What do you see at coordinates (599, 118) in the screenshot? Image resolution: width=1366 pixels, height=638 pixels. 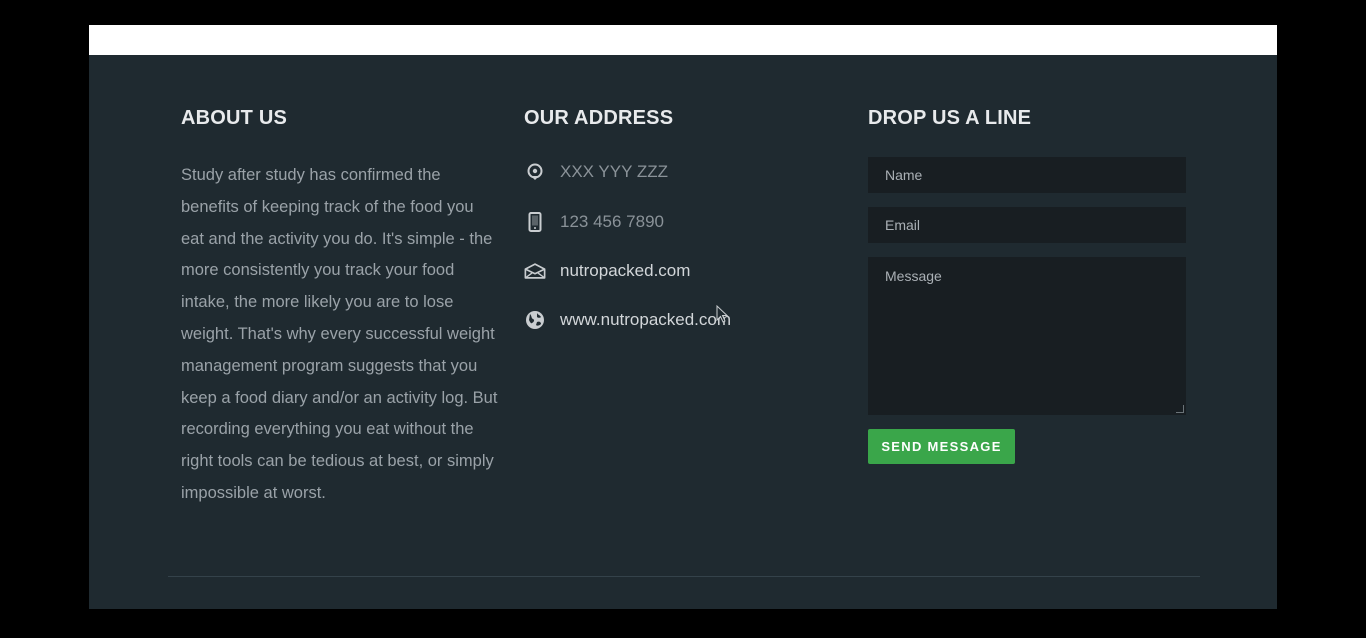 I see `address-title: OUR ADDRESS` at bounding box center [599, 118].